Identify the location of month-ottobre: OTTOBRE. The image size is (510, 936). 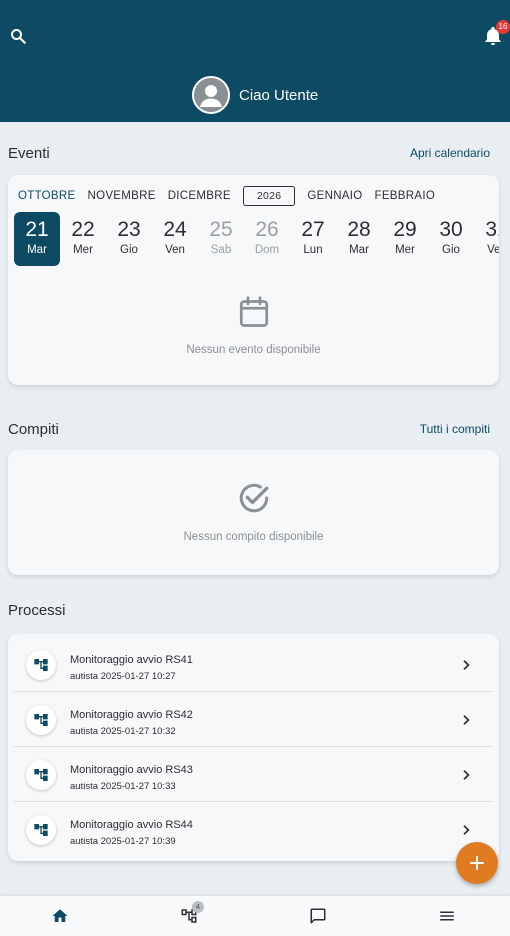
(46, 196).